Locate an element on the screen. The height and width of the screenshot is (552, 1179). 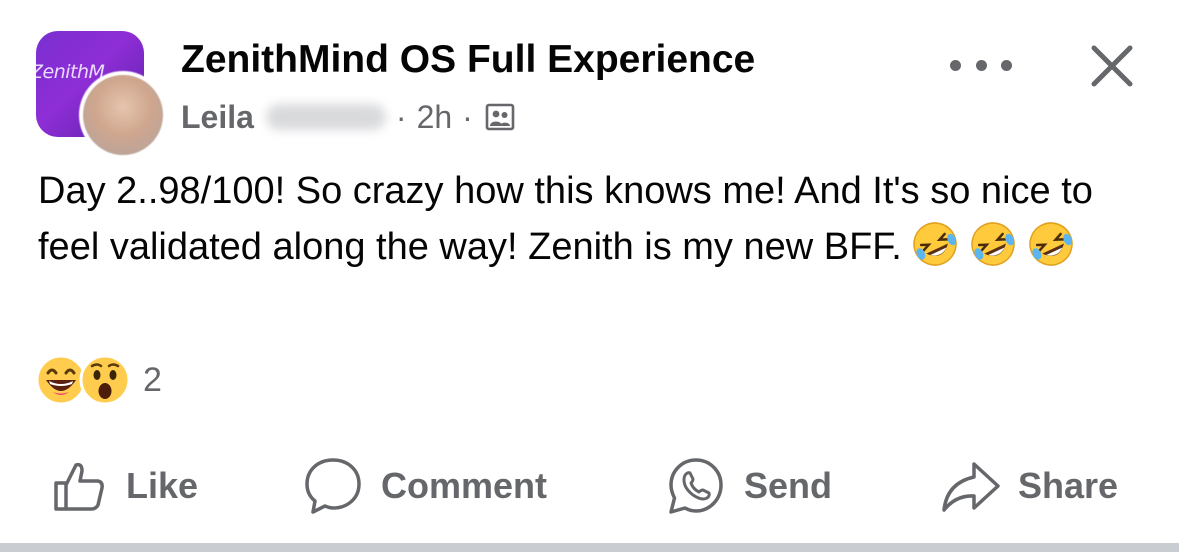
post-meta: Leila · 2h · is located at coordinates (348, 117).